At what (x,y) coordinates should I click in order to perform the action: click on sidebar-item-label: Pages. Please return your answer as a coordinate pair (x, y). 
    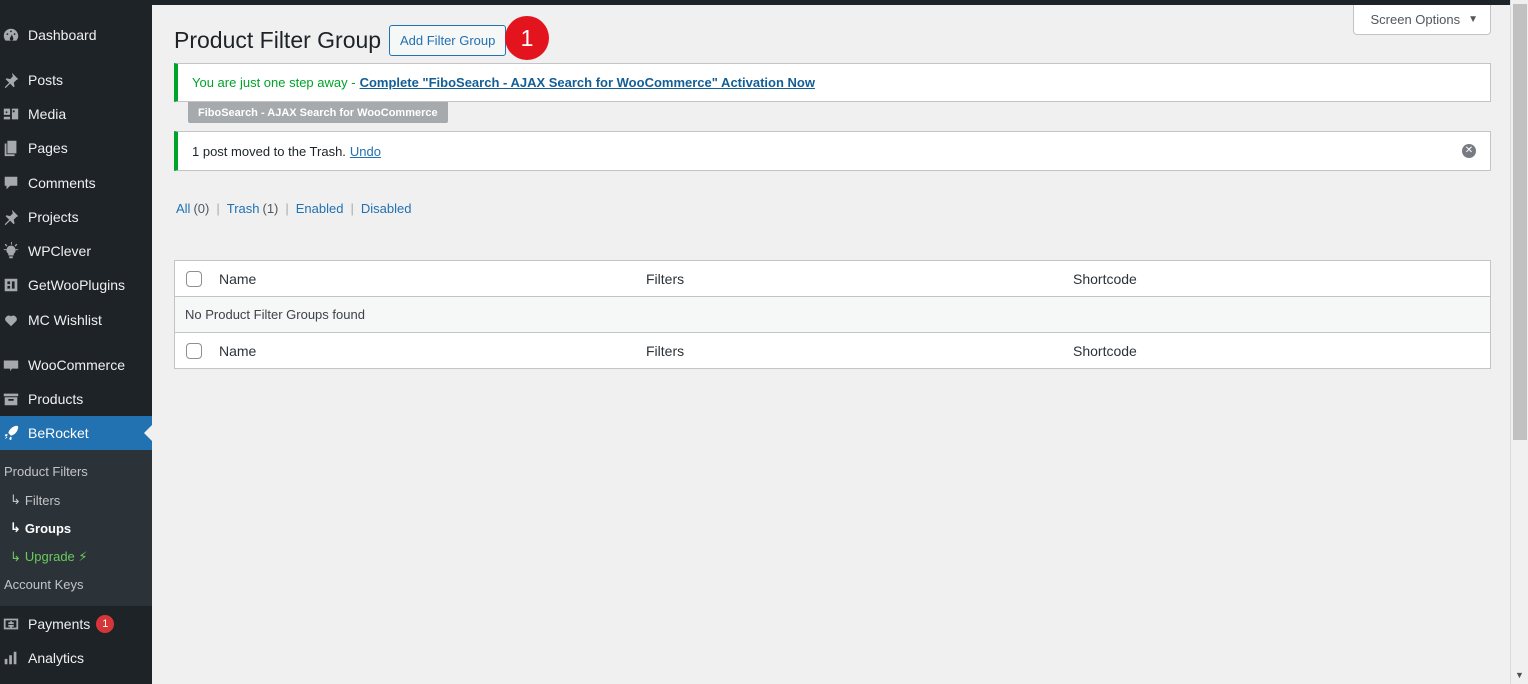
    Looking at the image, I should click on (48, 148).